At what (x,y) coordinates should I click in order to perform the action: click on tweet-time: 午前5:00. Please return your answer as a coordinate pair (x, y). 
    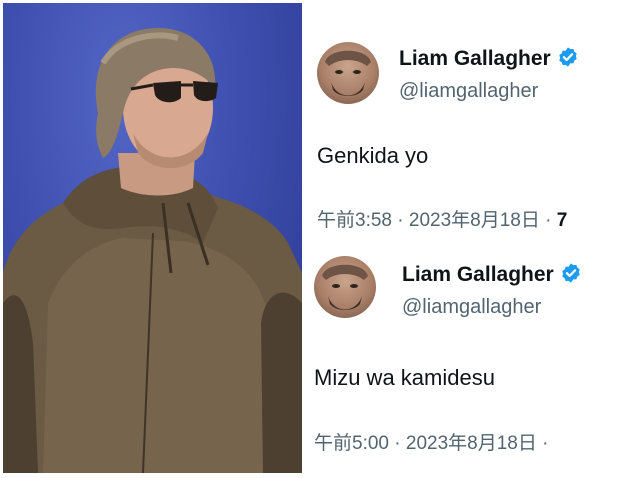
    Looking at the image, I should click on (351, 443).